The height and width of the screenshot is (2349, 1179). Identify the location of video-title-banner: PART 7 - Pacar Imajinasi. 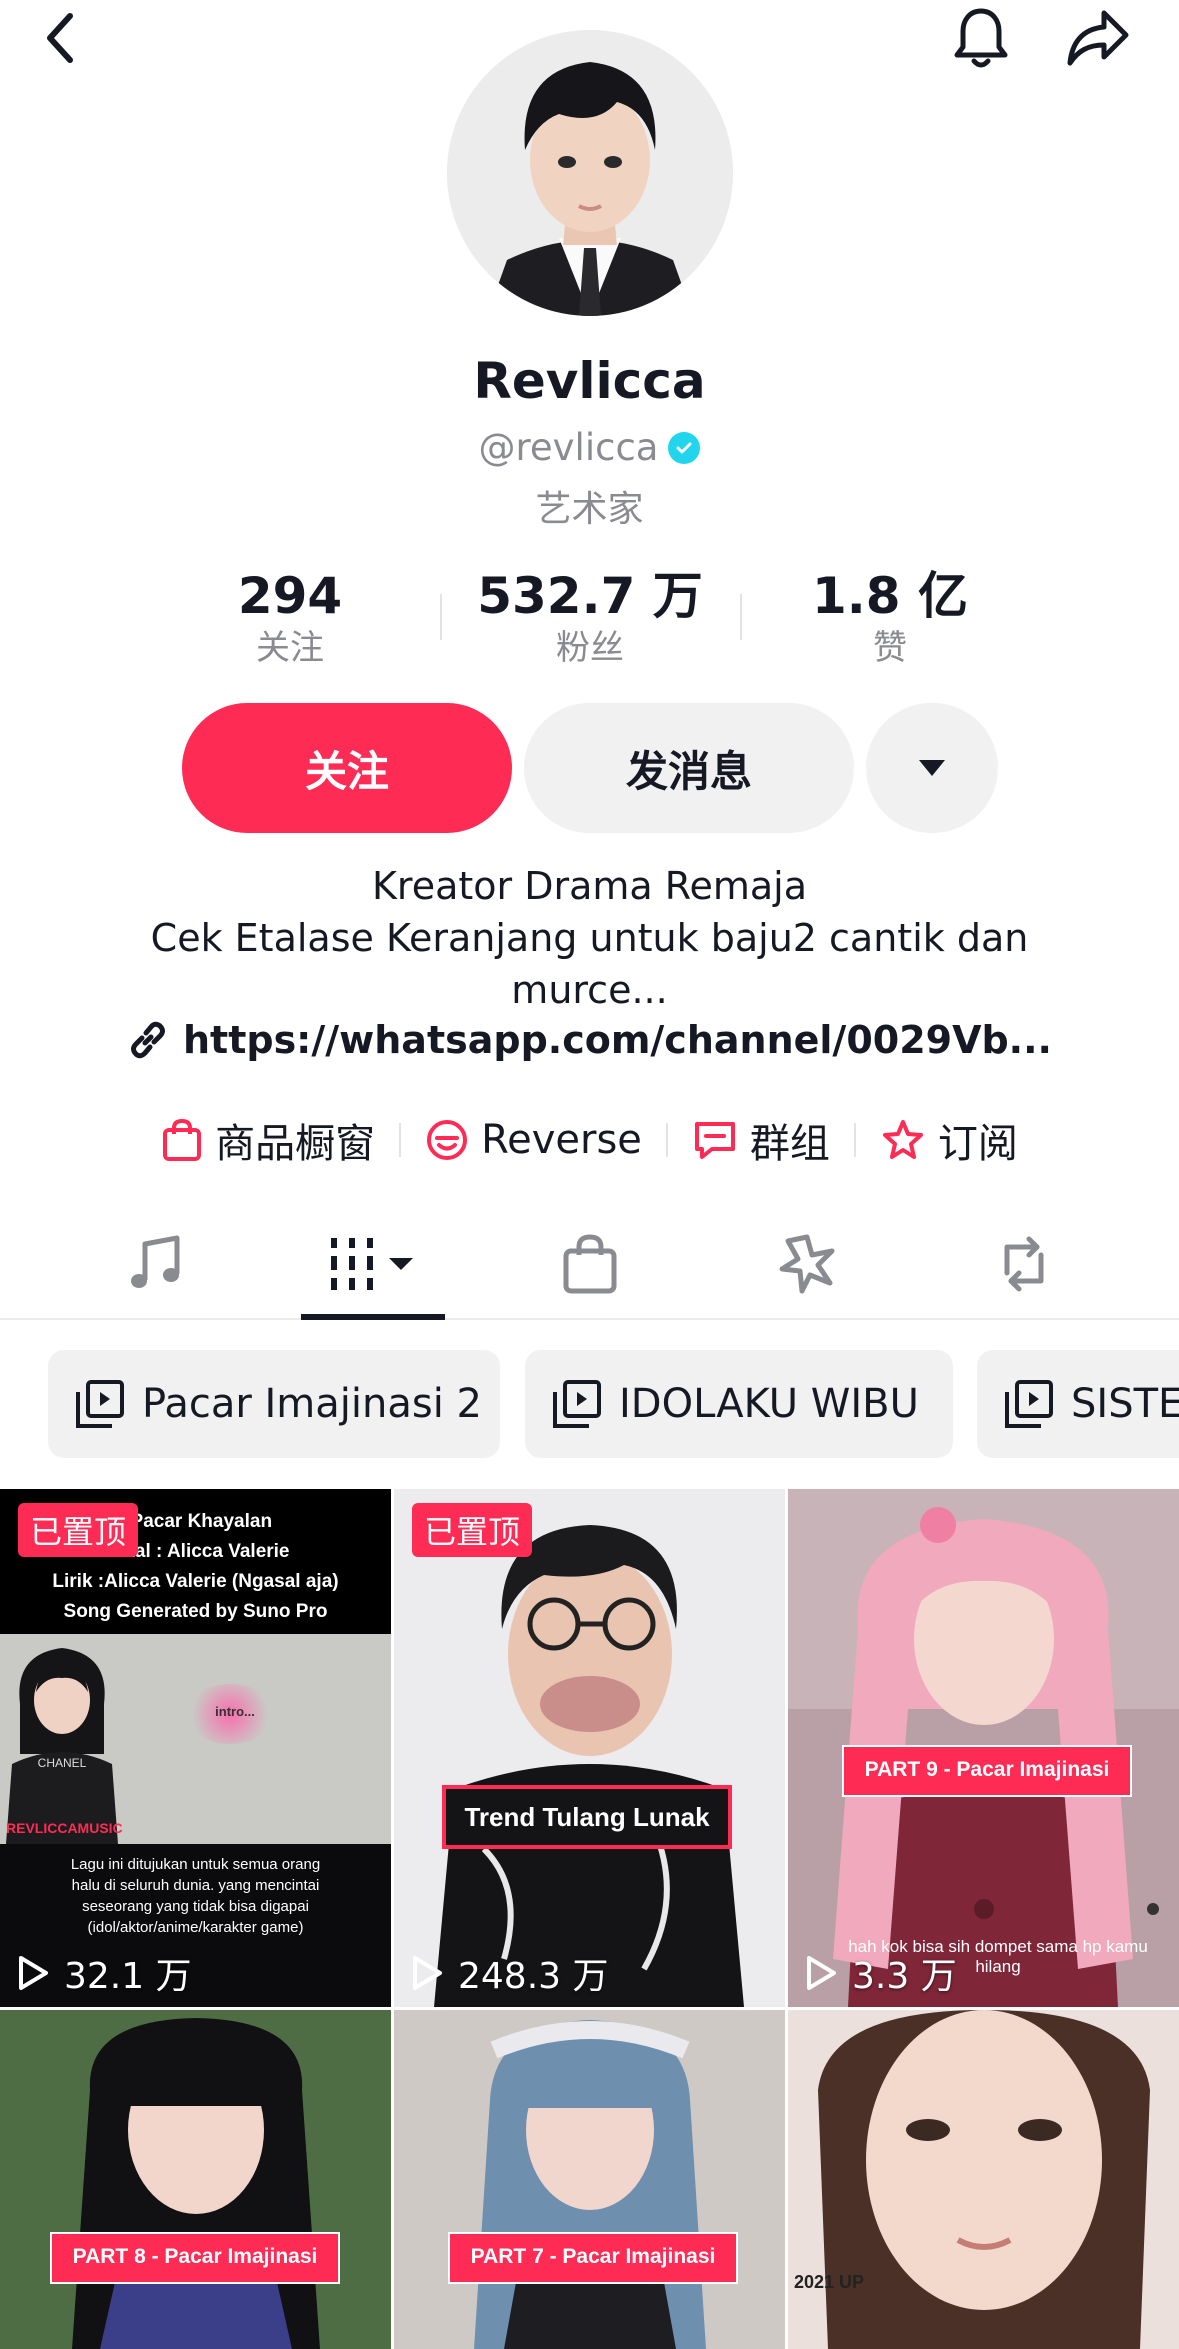
(593, 2258).